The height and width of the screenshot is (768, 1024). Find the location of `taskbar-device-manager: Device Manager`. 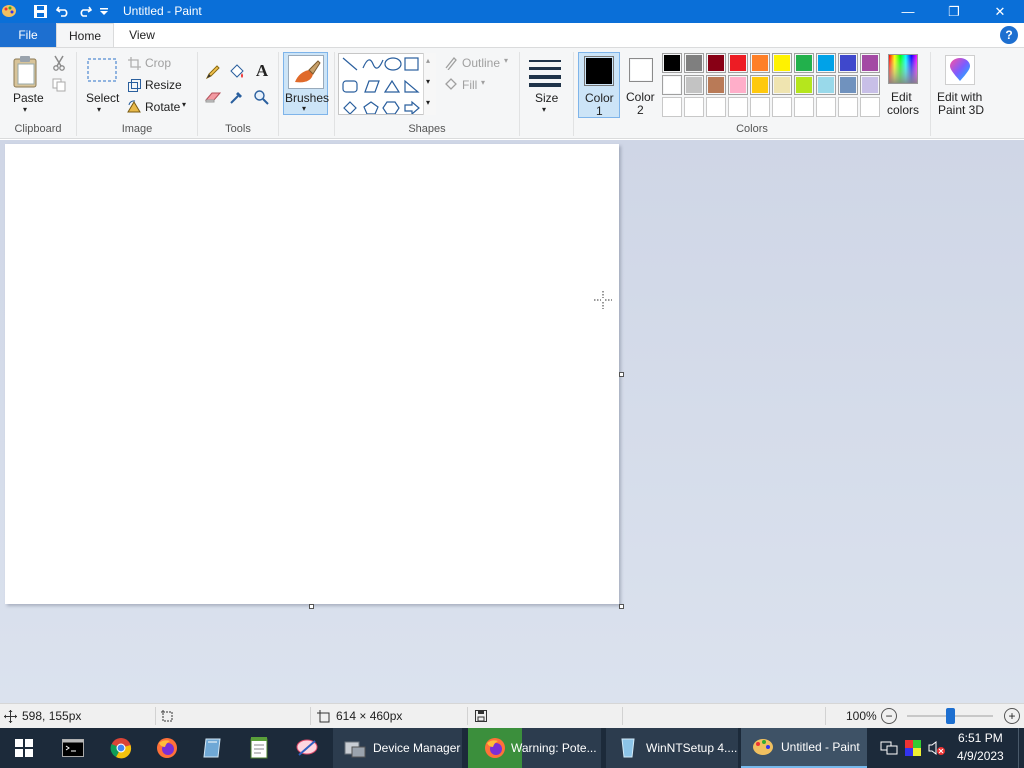

taskbar-device-manager: Device Manager is located at coordinates (397, 748).